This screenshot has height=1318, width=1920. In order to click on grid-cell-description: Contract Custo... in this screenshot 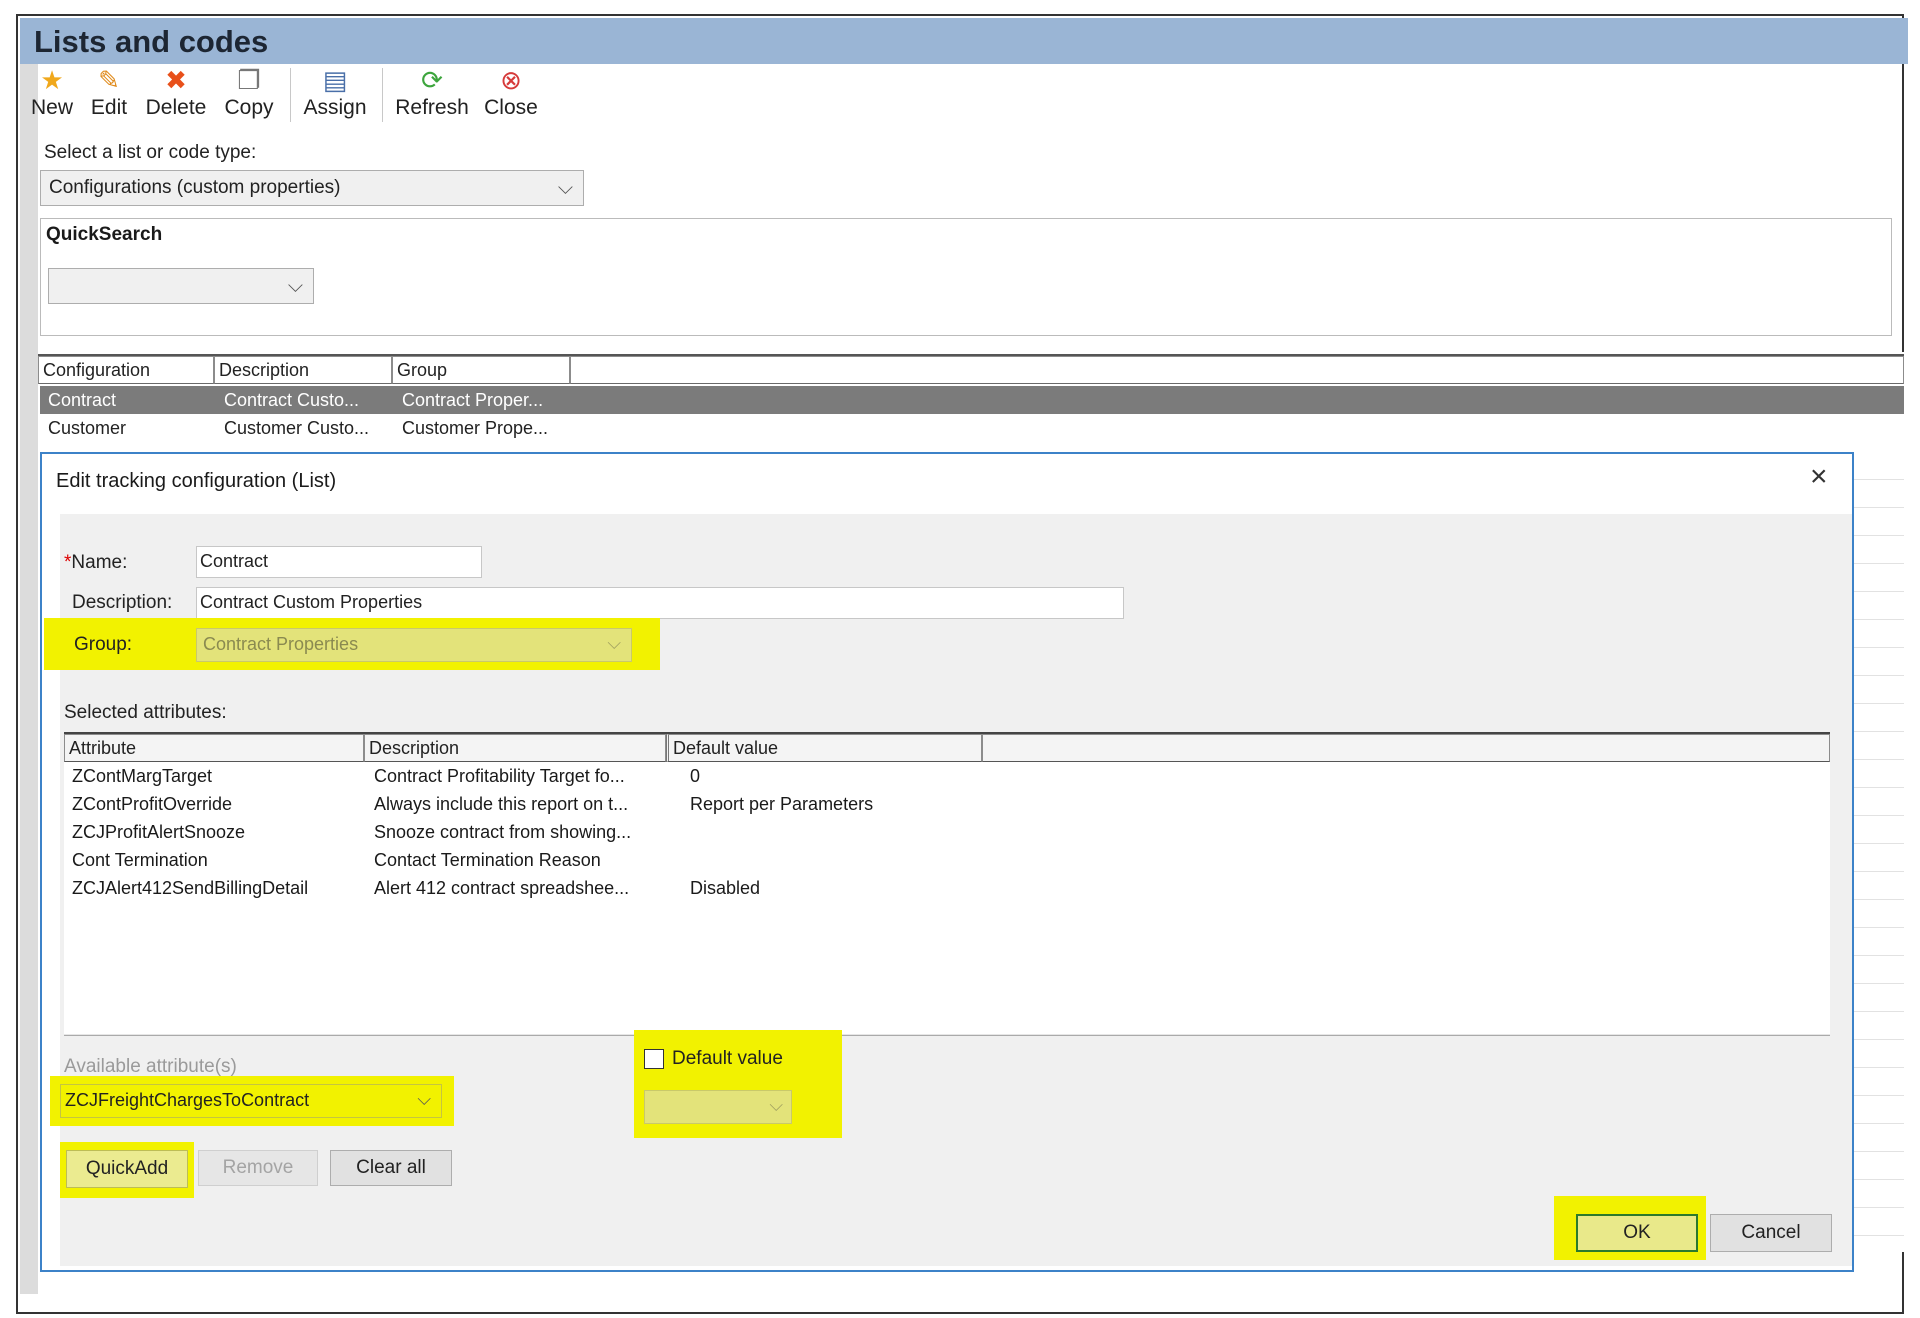, I will do `click(292, 400)`.